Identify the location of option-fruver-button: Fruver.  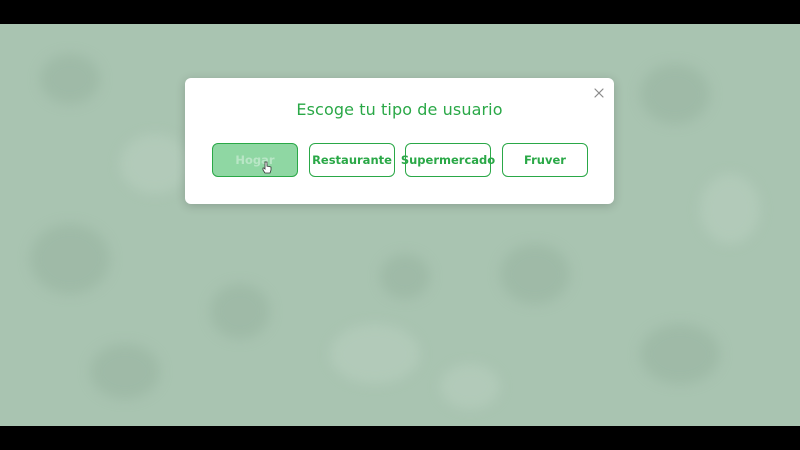
(545, 160).